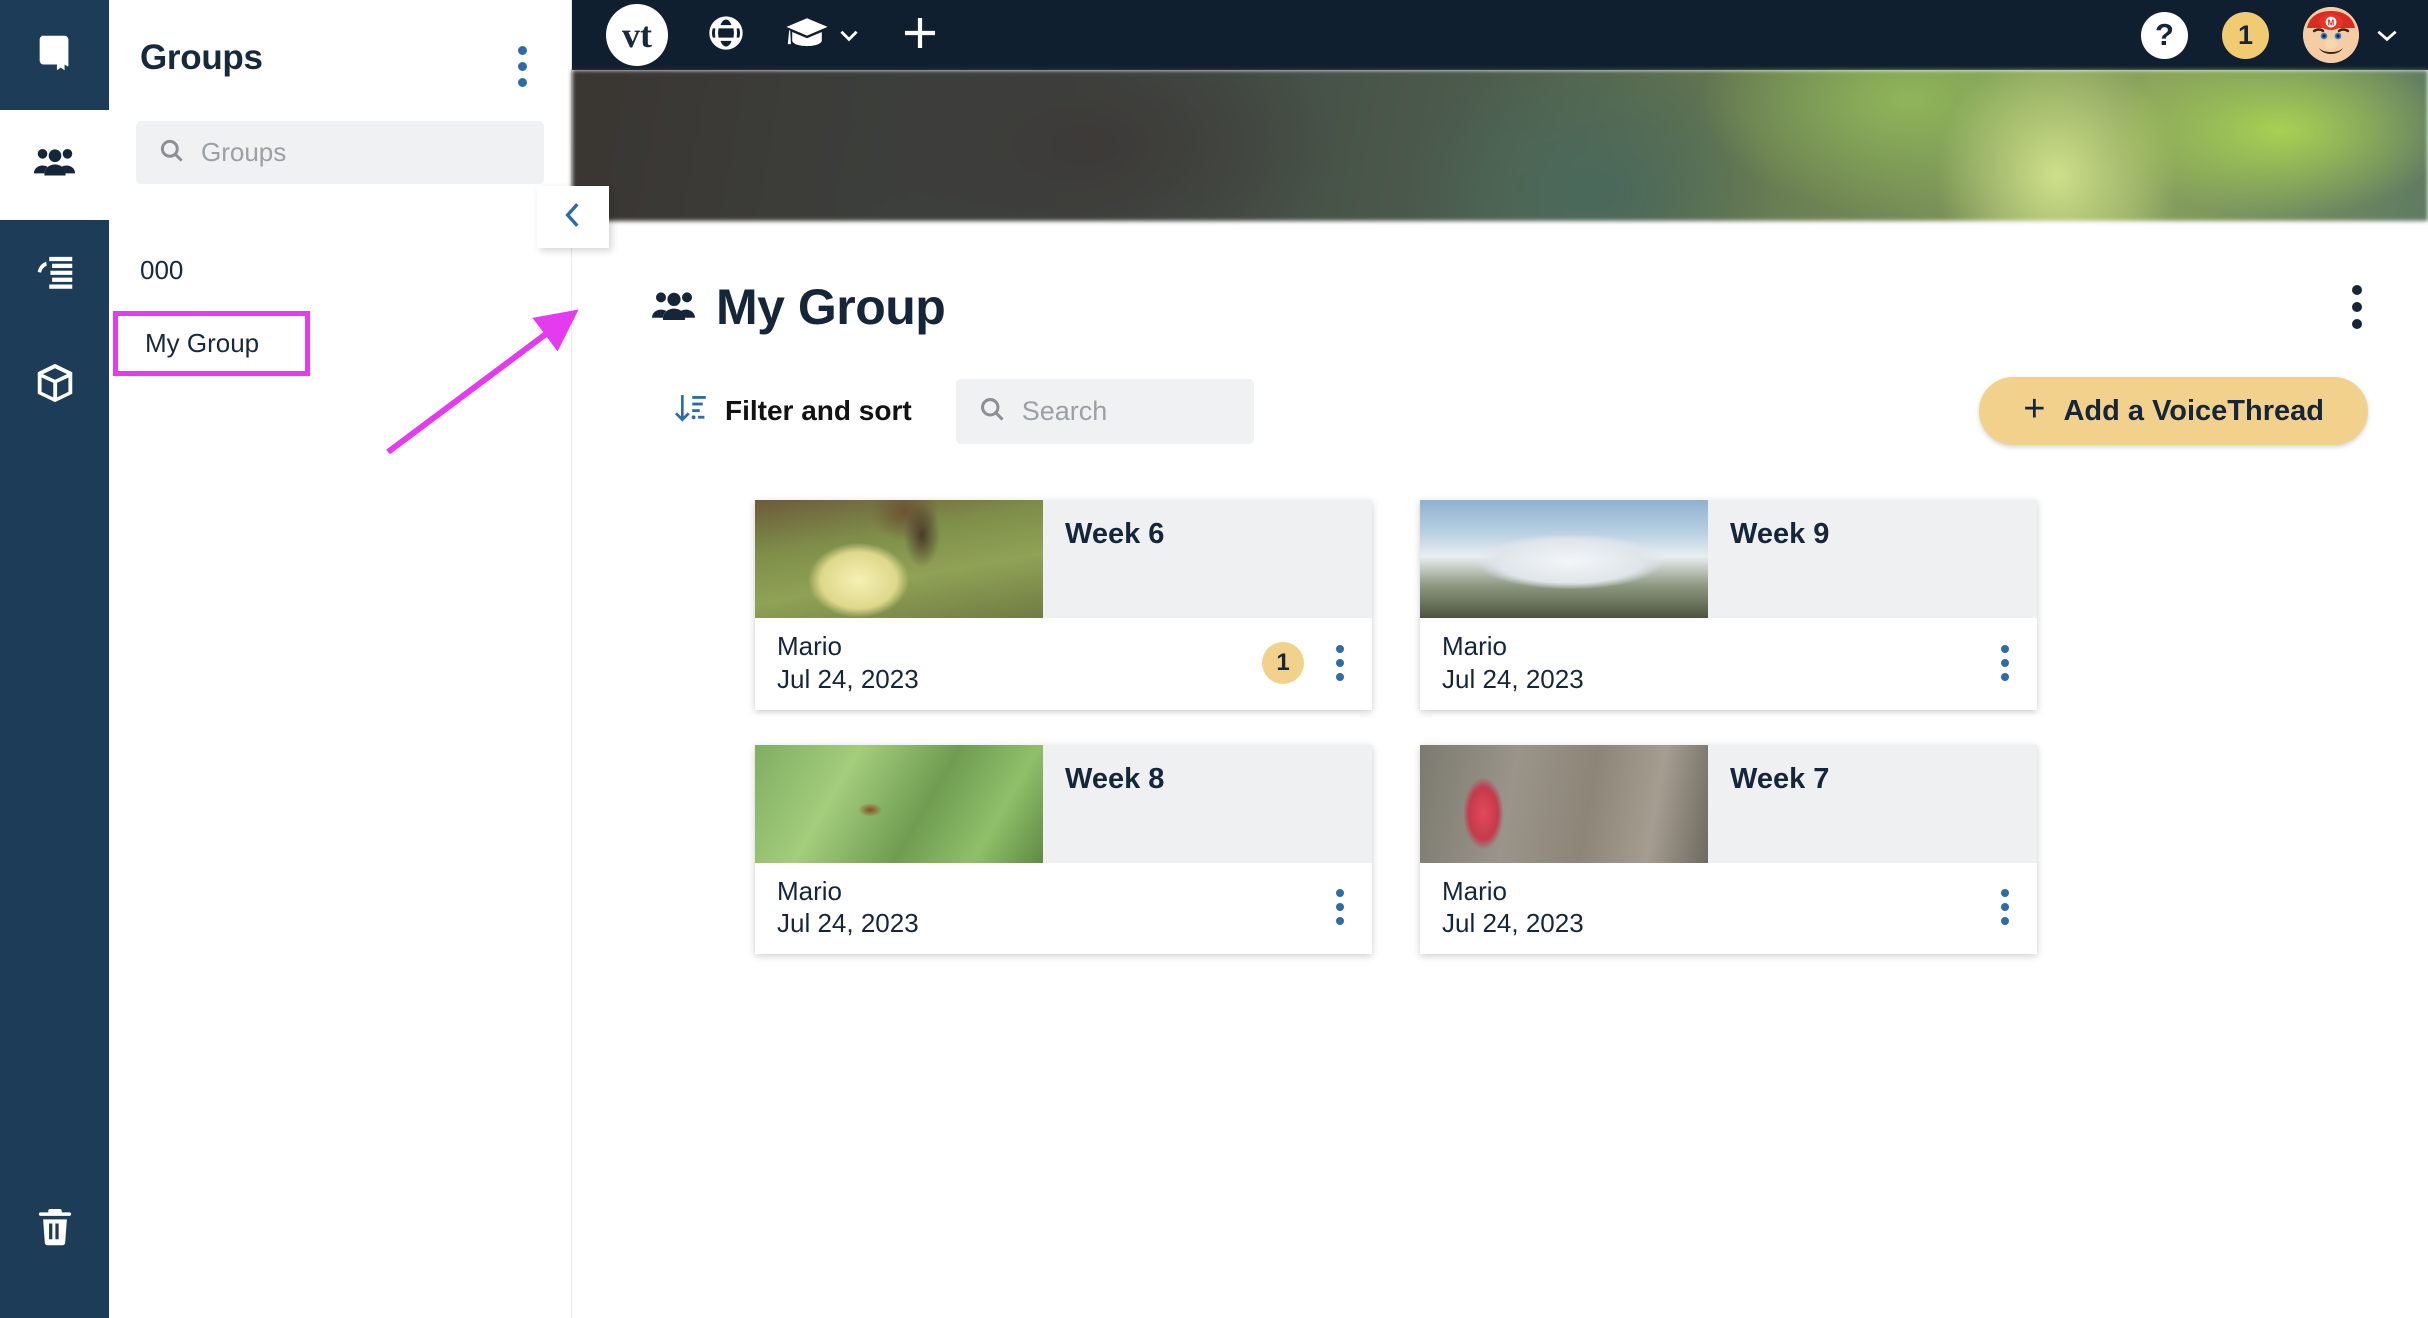 This screenshot has height=1318, width=2428. I want to click on courses-dropdown-button, so click(823, 35).